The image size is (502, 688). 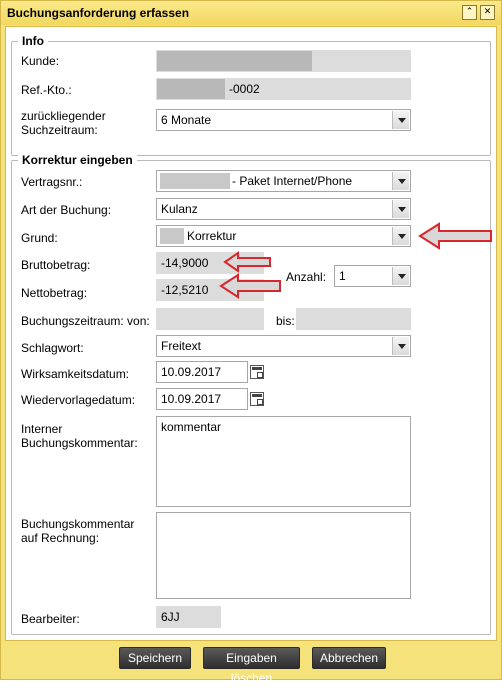 What do you see at coordinates (186, 120) in the screenshot?
I see `suchzeitraum-value: 6 Monate` at bounding box center [186, 120].